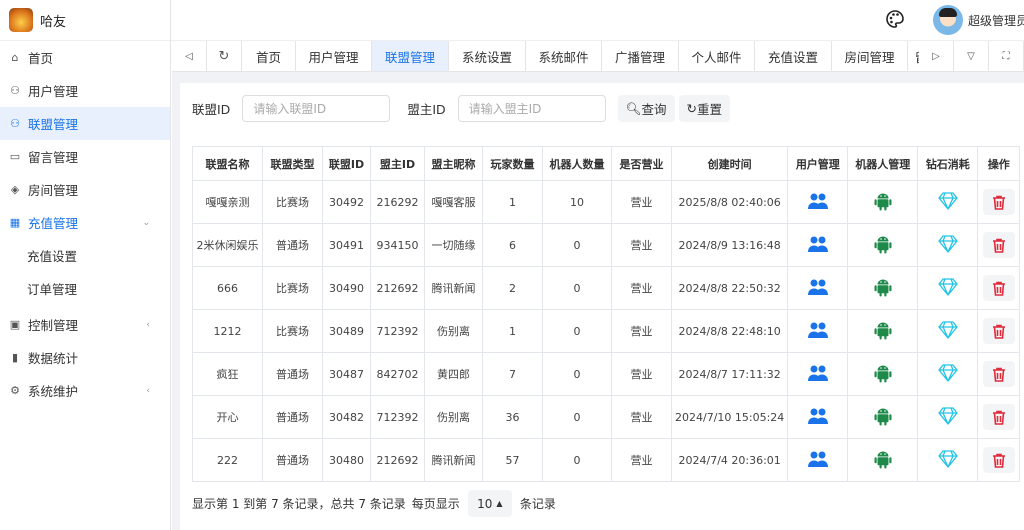 The image size is (1024, 530). Describe the element at coordinates (85, 390) in the screenshot. I see `sidebar-item-10: ⚙ 系统维护 ‹` at that location.